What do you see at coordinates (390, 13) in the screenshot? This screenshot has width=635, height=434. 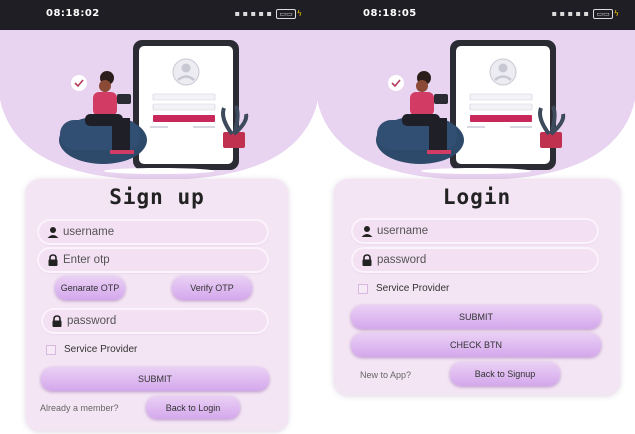 I see `status-time: 08:18:05` at bounding box center [390, 13].